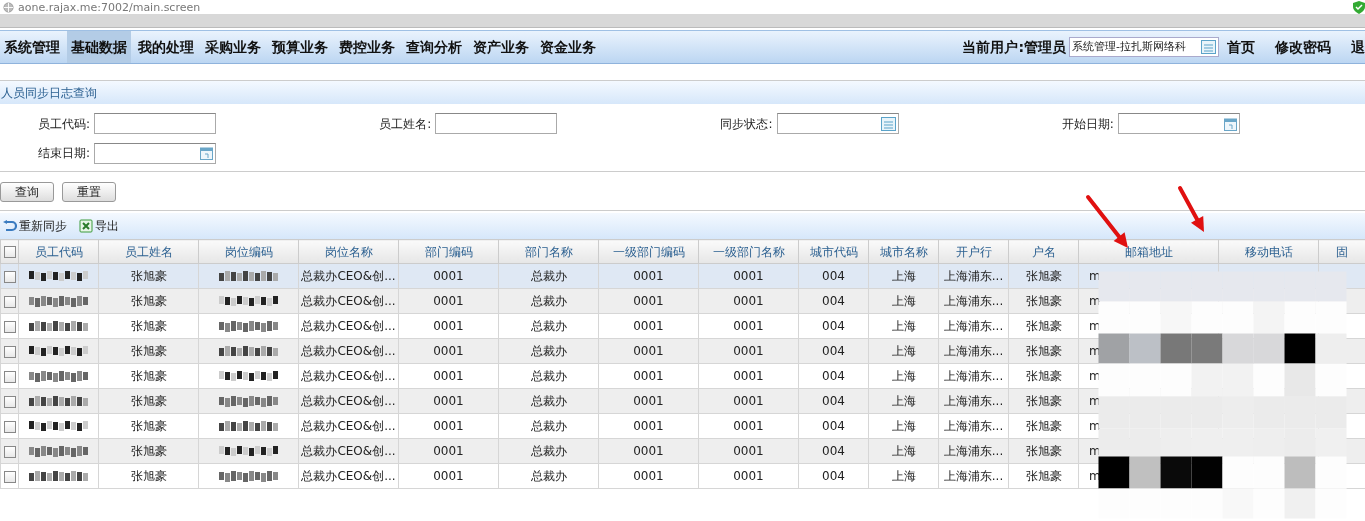  I want to click on column-header: 员工姓名, so click(148, 251).